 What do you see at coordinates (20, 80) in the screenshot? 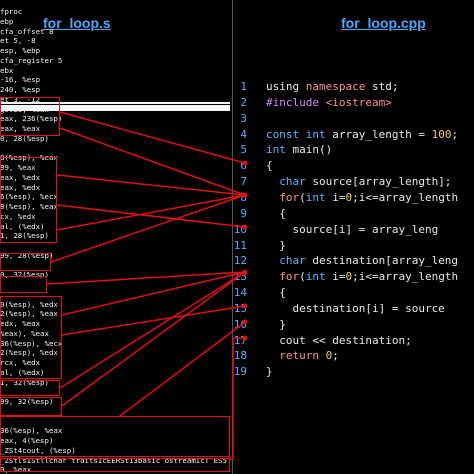
I see `asm-line: -16, %esp` at bounding box center [20, 80].